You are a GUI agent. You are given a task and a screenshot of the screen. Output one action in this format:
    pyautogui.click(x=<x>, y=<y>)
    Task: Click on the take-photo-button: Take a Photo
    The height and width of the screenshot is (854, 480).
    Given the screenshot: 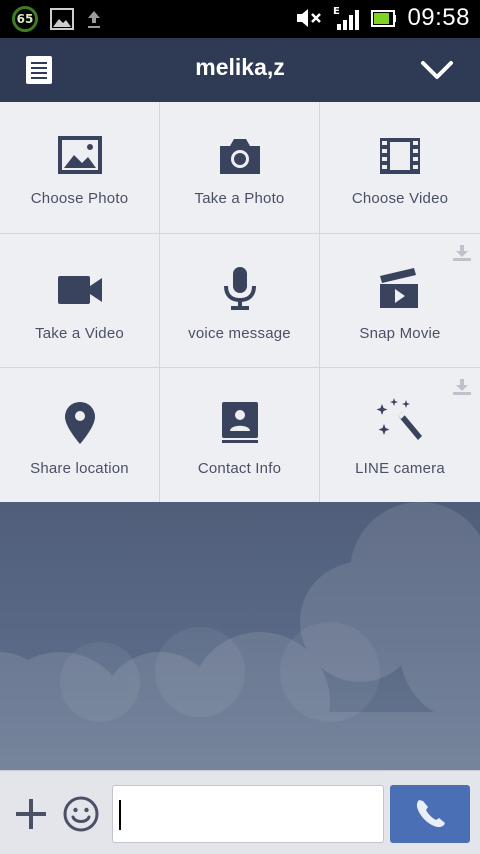 What is the action you would take?
    pyautogui.click(x=240, y=168)
    